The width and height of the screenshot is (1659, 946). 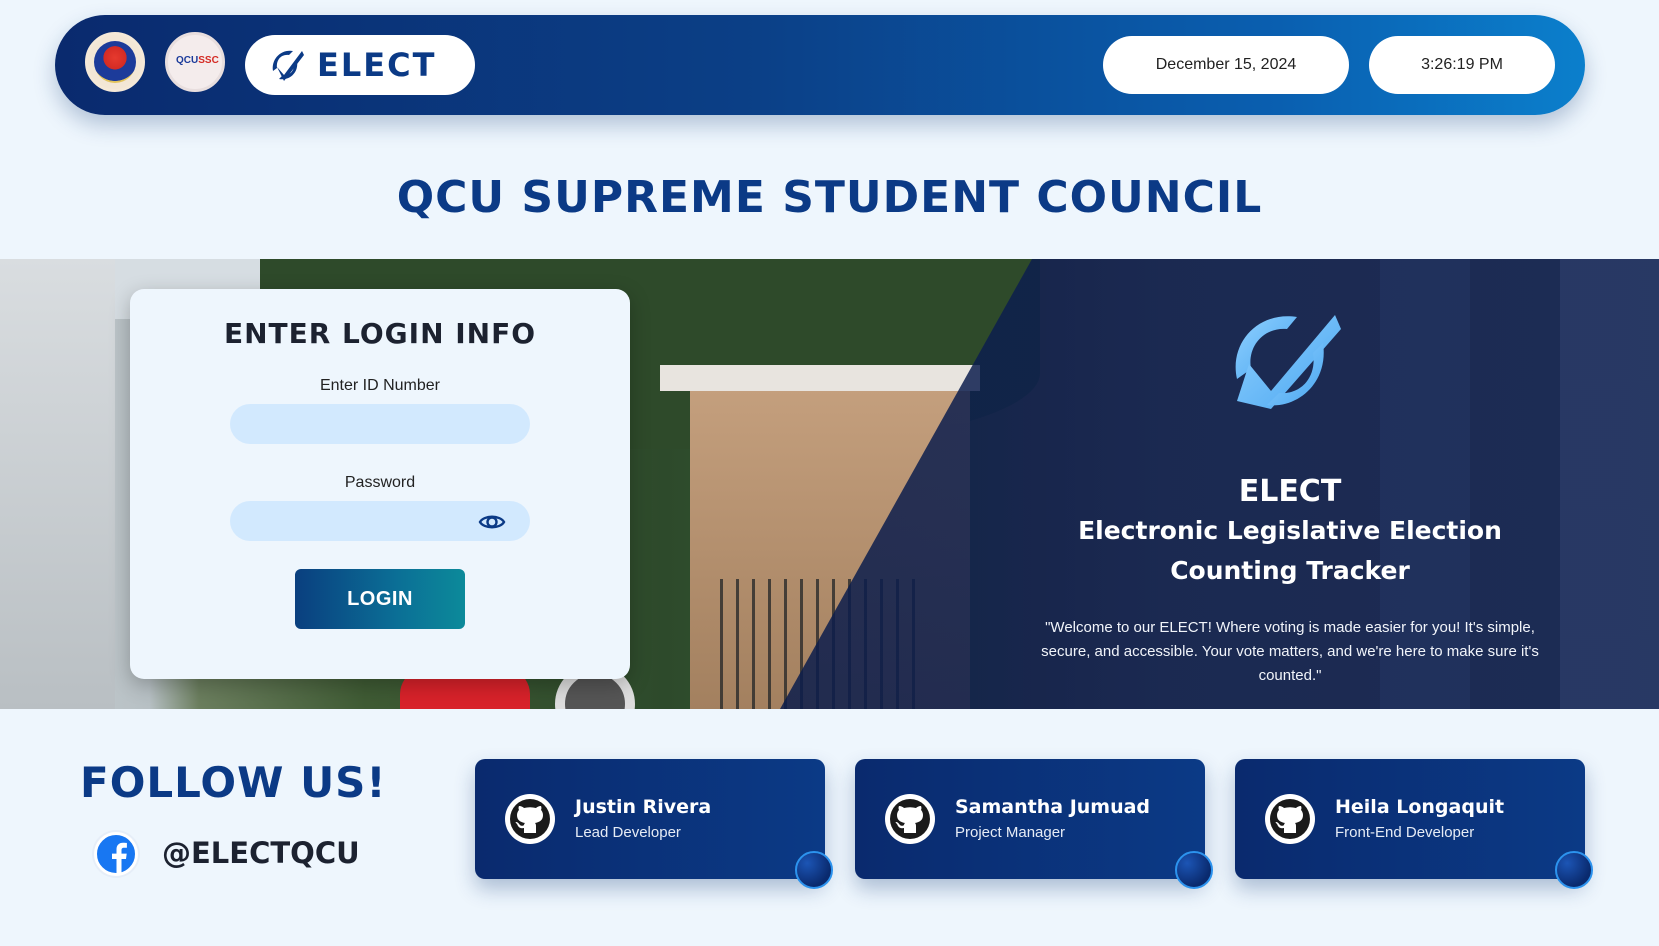 I want to click on developer-role: Front-End Developer, so click(x=1405, y=832).